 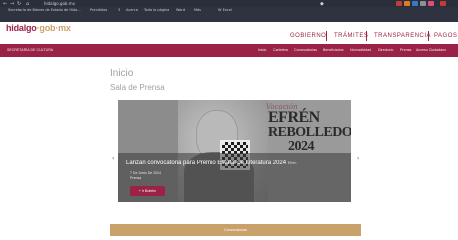 What do you see at coordinates (351, 36) in the screenshot?
I see `nav-tramites: TRÁMITES` at bounding box center [351, 36].